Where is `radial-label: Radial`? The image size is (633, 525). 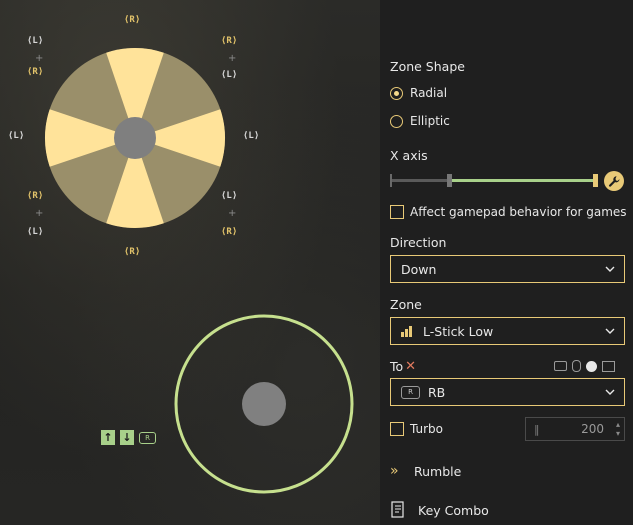
radial-label: Radial is located at coordinates (429, 93).